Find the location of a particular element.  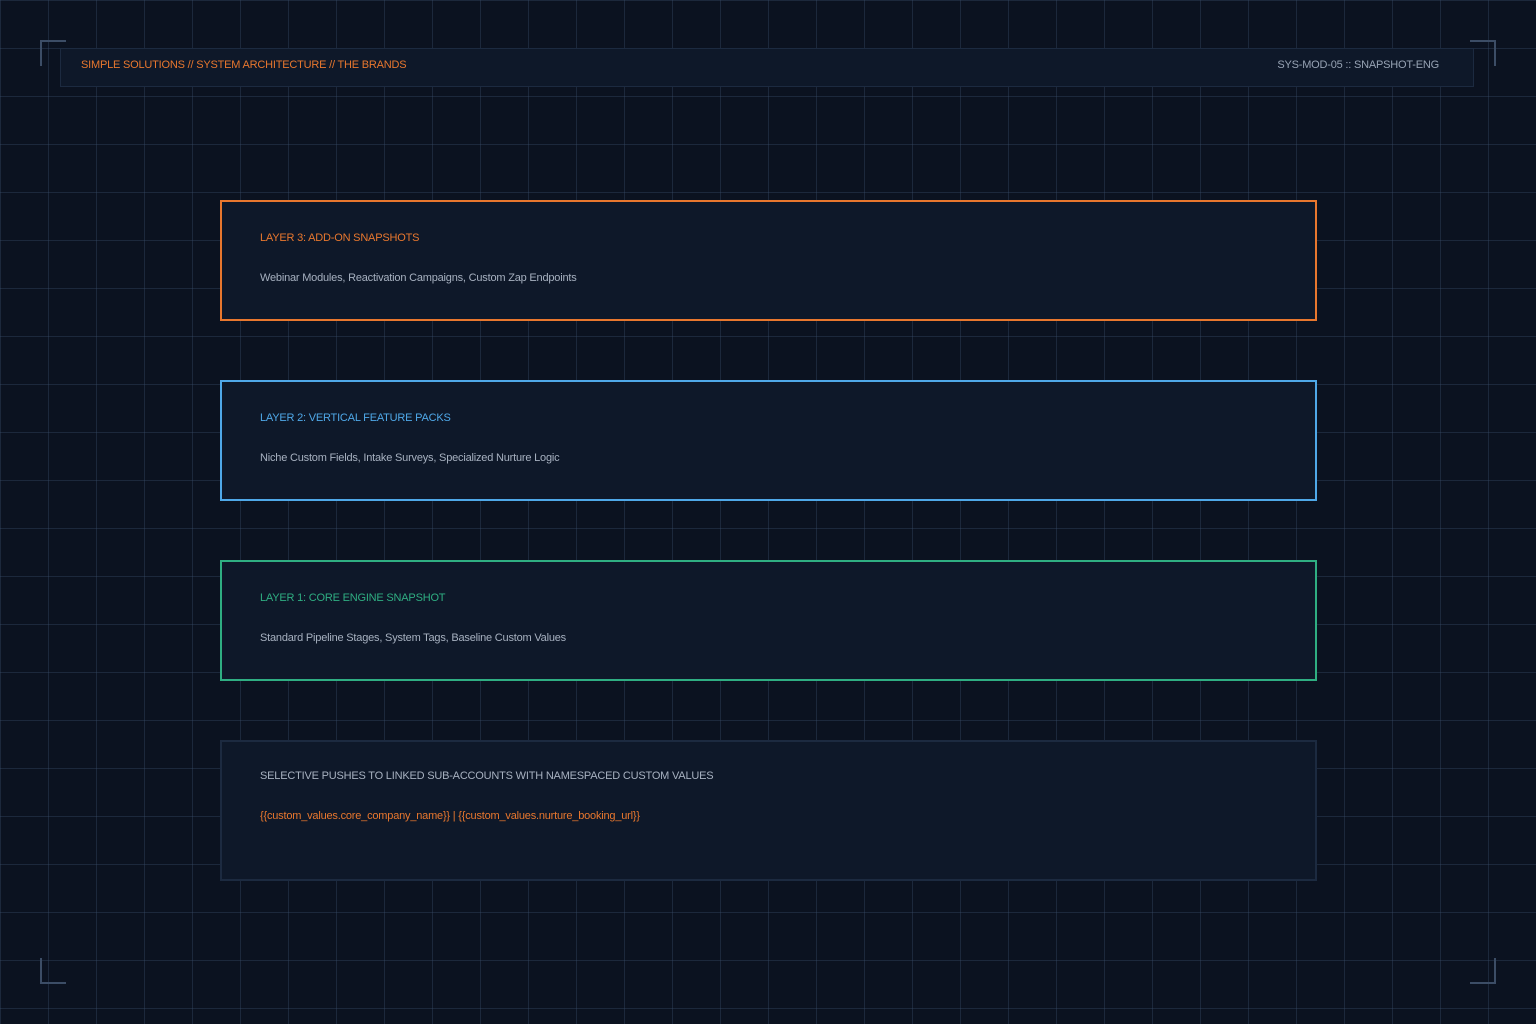

frame-corner-bottom-left is located at coordinates (53, 971).